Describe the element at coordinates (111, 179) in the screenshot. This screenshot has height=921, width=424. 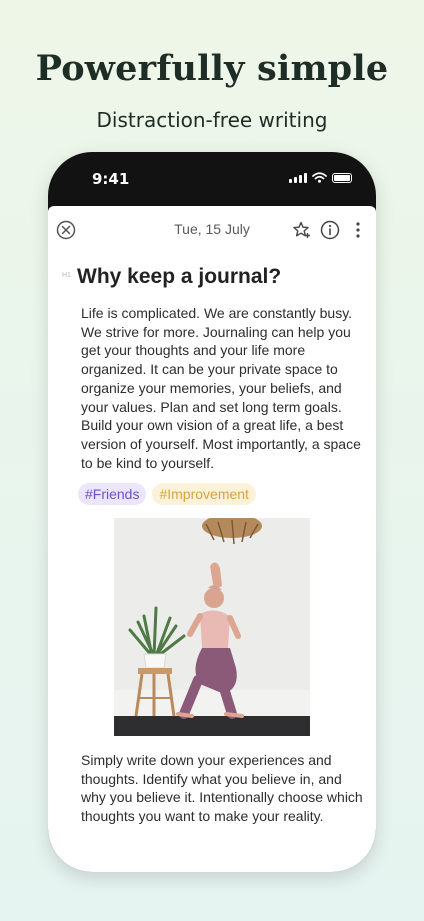
I see `status-time: 9:41` at that location.